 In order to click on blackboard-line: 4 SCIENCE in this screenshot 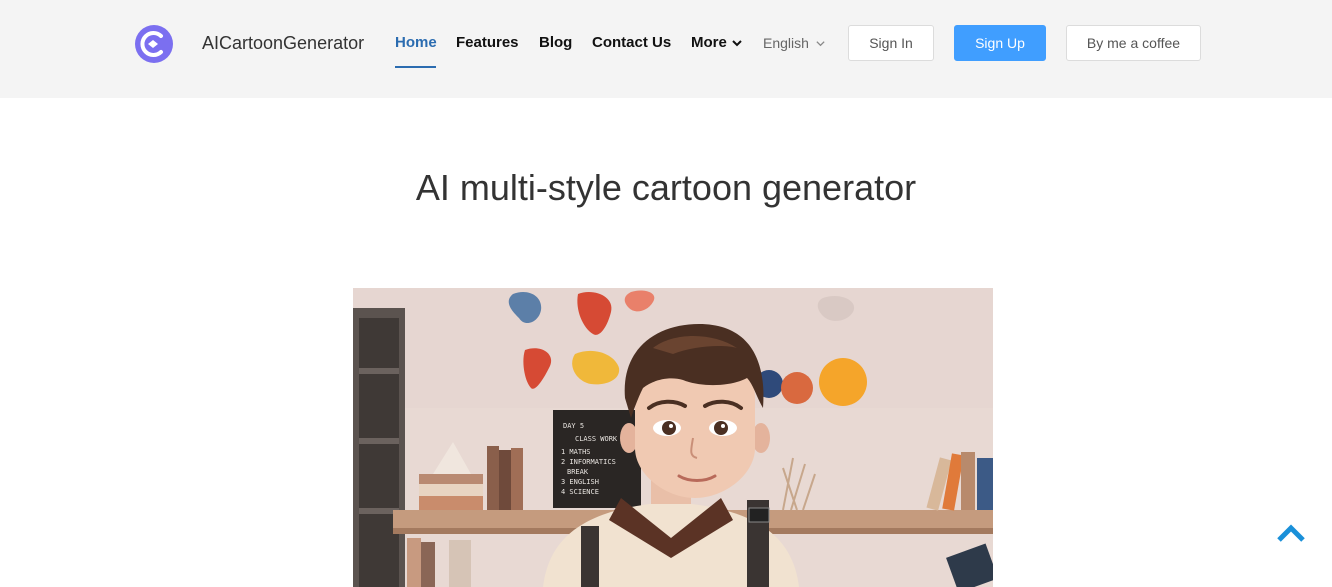, I will do `click(580, 492)`.